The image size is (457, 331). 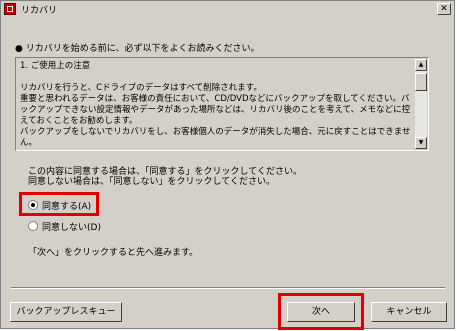 What do you see at coordinates (33, 226) in the screenshot?
I see `disagree-radio` at bounding box center [33, 226].